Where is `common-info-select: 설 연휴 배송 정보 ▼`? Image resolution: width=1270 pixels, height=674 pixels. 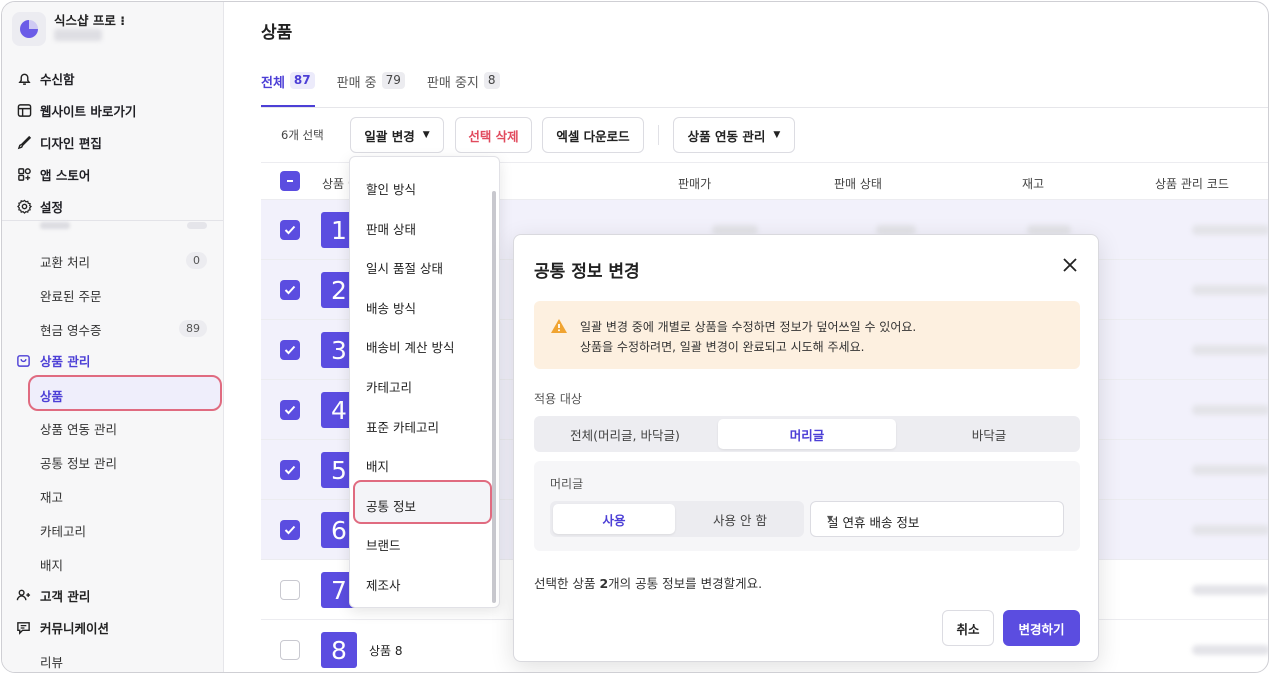
common-info-select: 설 연휴 배송 정보 ▼ is located at coordinates (937, 519).